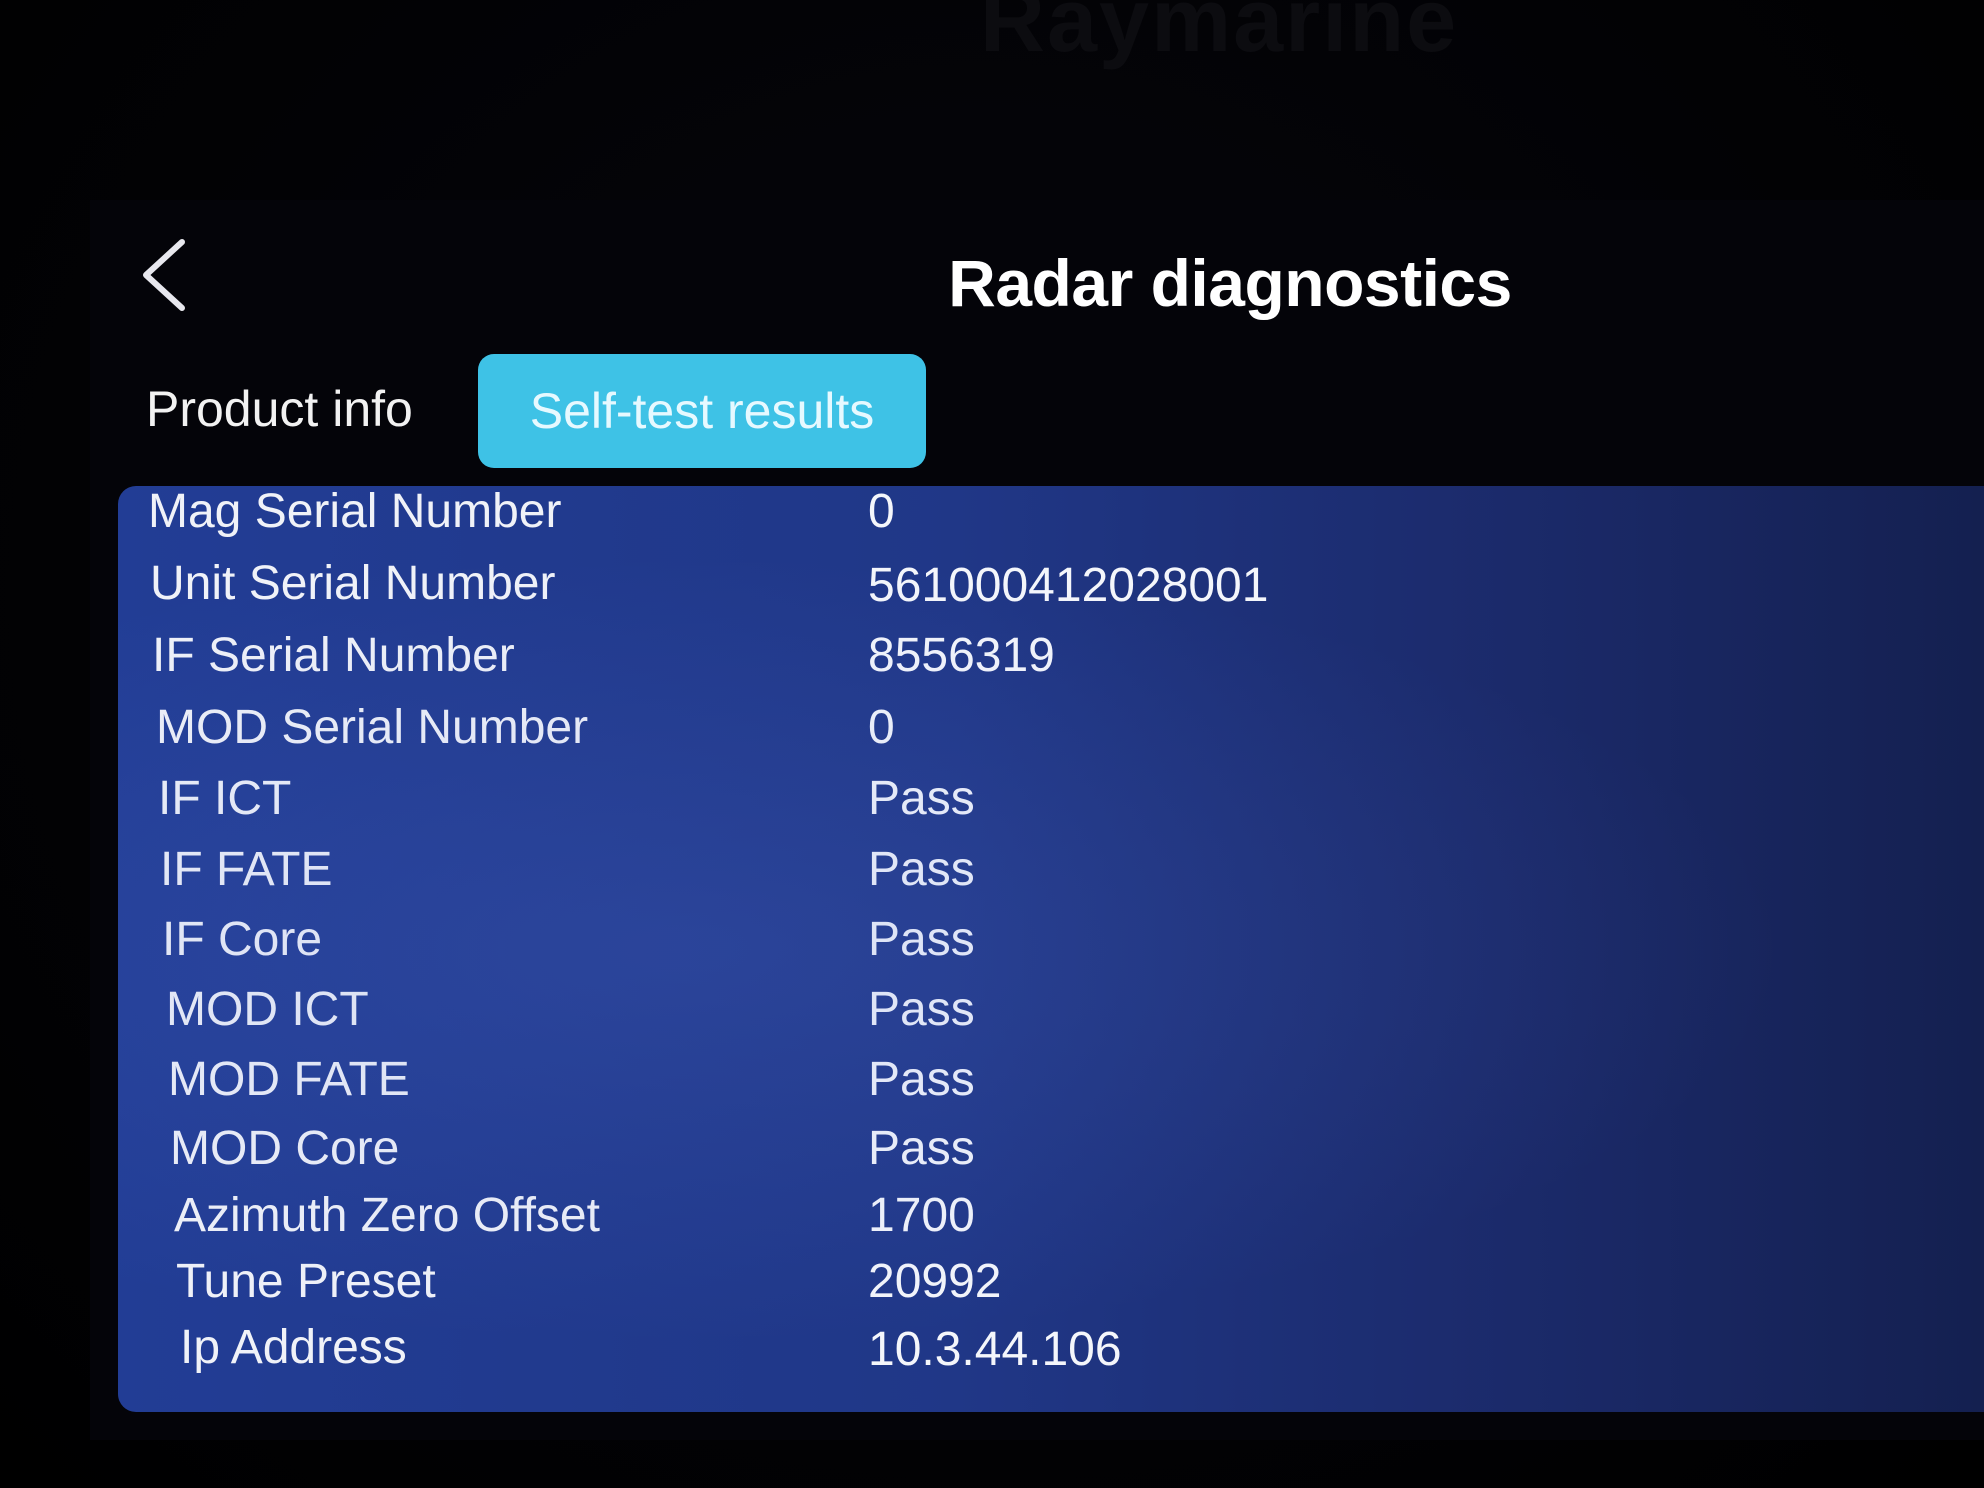 This screenshot has height=1488, width=1984. I want to click on row-label: MOD FATE, so click(289, 1079).